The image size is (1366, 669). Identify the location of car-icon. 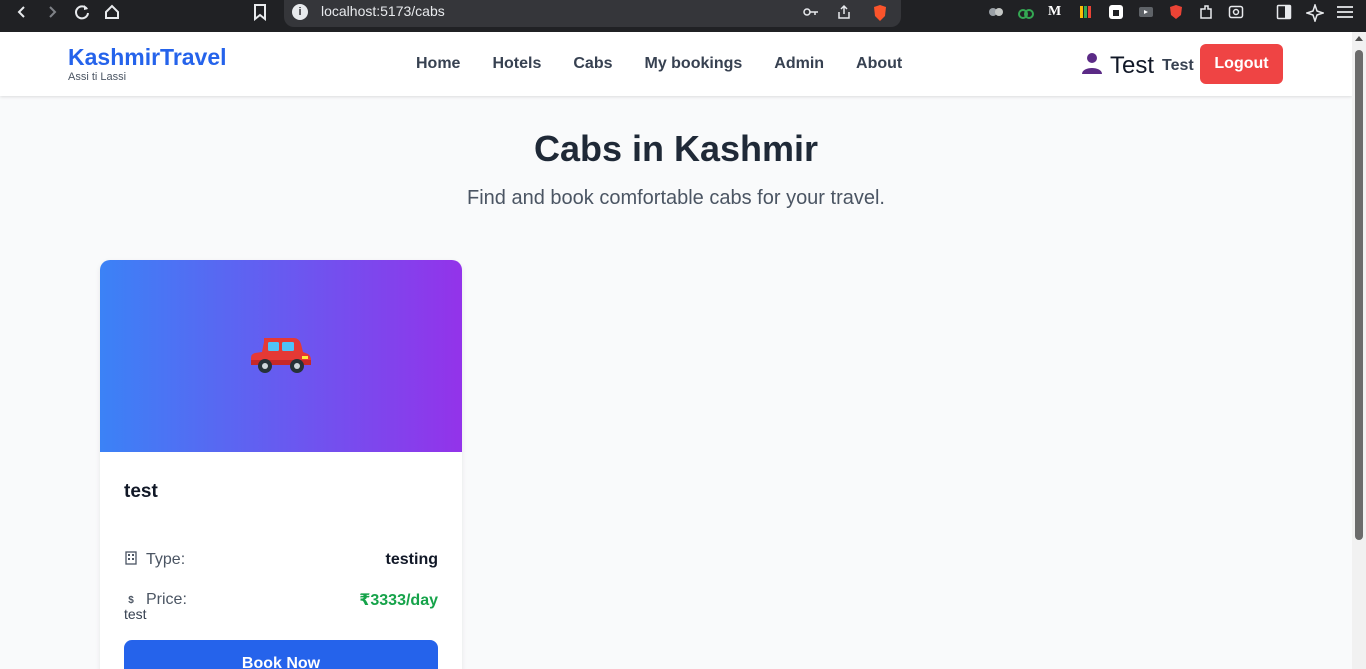
(281, 356).